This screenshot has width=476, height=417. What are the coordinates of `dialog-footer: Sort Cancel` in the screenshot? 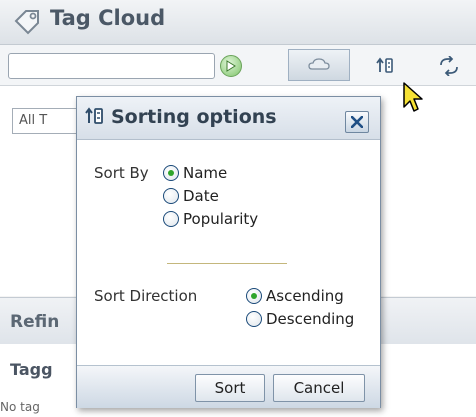 It's located at (228, 386).